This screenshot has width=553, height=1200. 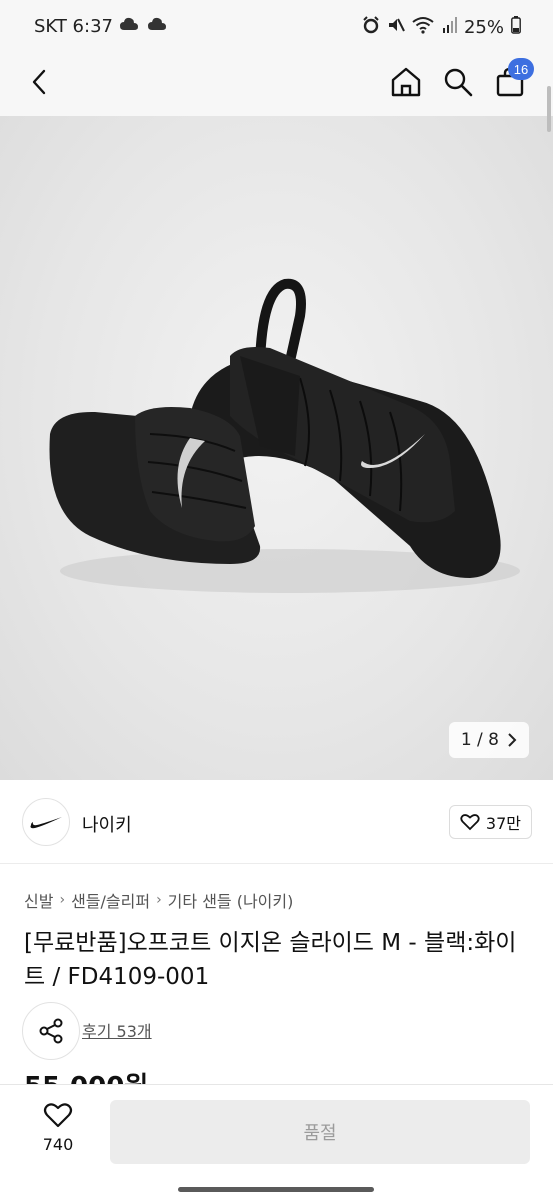 What do you see at coordinates (479, 740) in the screenshot?
I see `image-counter-text: 1 / 8` at bounding box center [479, 740].